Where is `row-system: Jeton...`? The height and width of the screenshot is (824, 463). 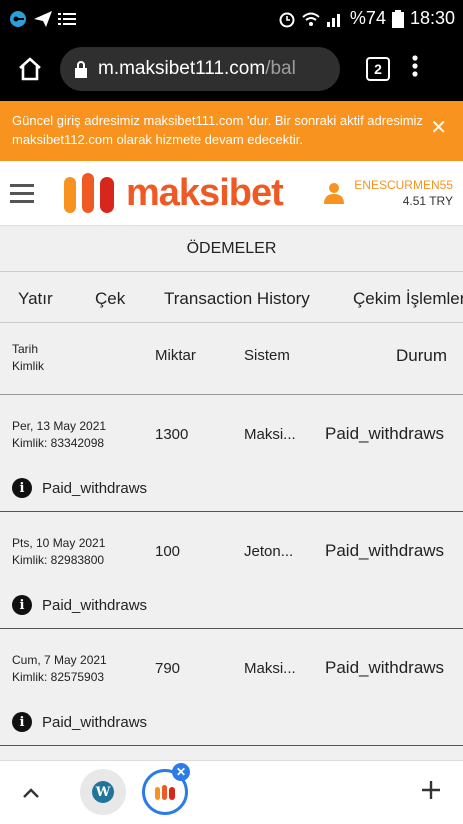 row-system: Jeton... is located at coordinates (269, 551).